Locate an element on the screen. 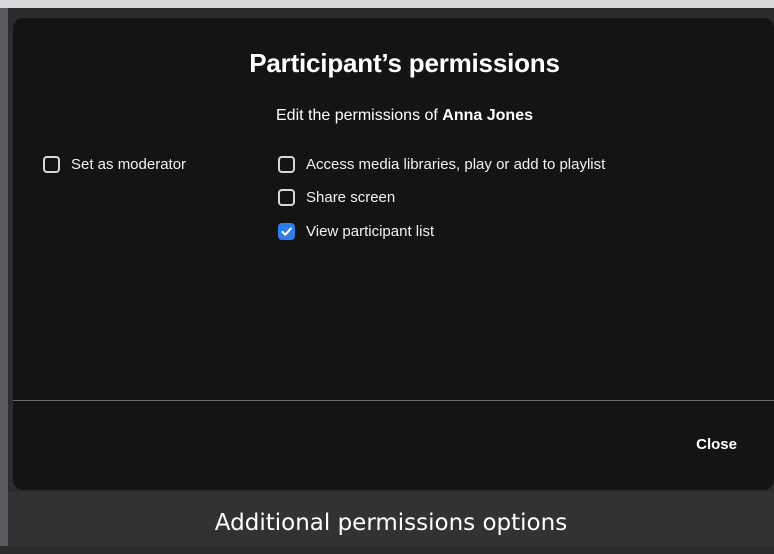 This screenshot has height=554, width=774. media-libraries-checkbox is located at coordinates (286, 164).